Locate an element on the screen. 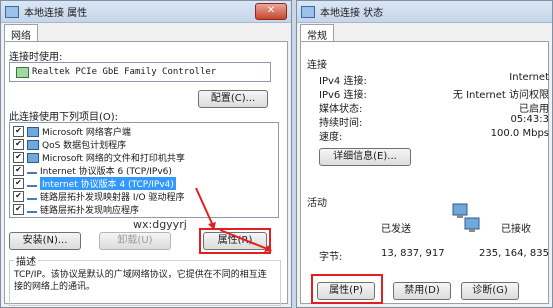  arrow-head is located at coordinates (212, 226).